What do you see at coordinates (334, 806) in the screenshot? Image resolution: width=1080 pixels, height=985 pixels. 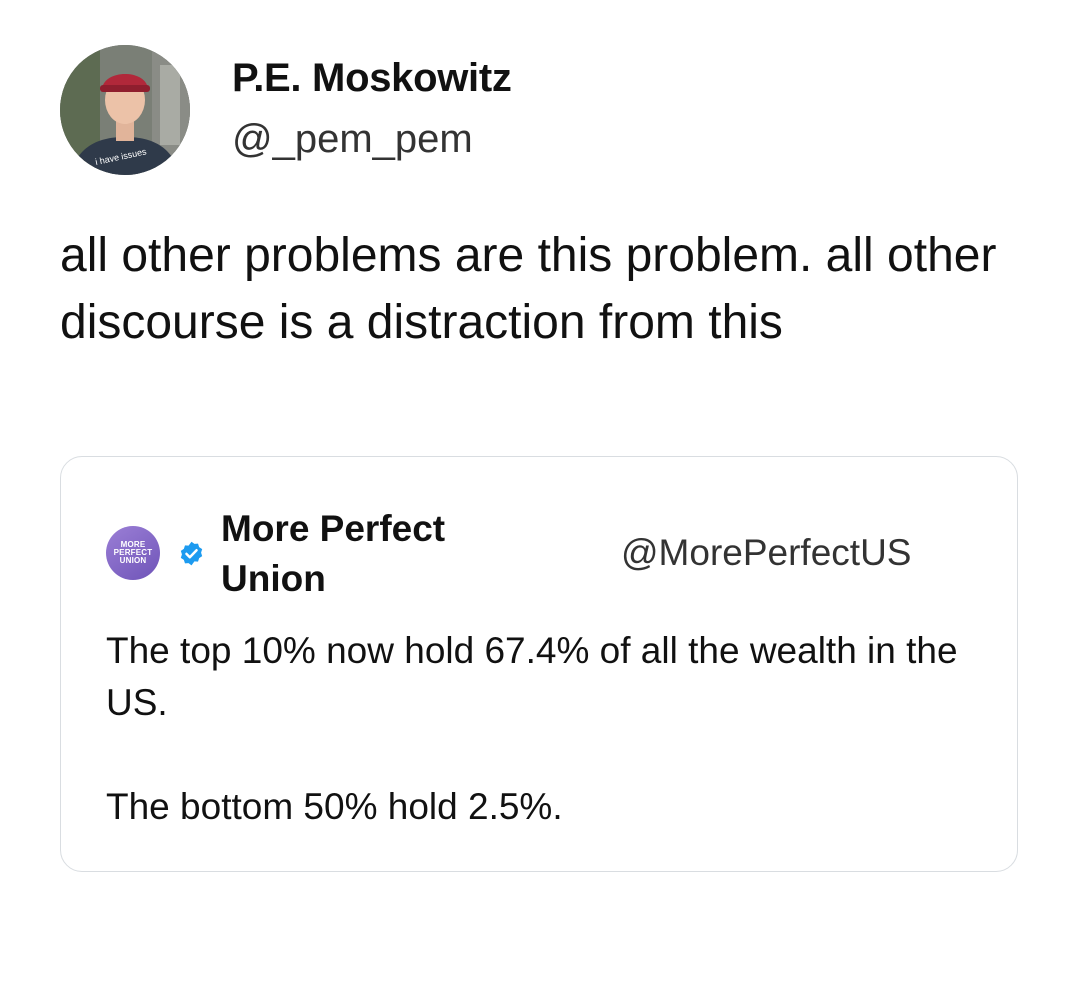 I see `quoted-tweet-paragraph: The bottom 50% hold 2.5%.` at bounding box center [334, 806].